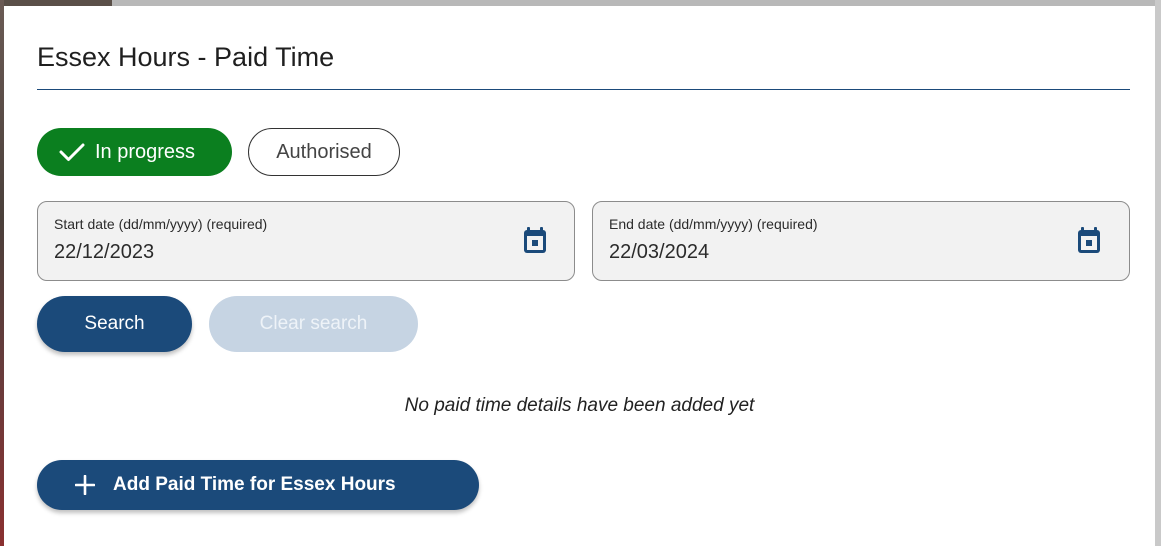  I want to click on background-right-edge, so click(1158, 273).